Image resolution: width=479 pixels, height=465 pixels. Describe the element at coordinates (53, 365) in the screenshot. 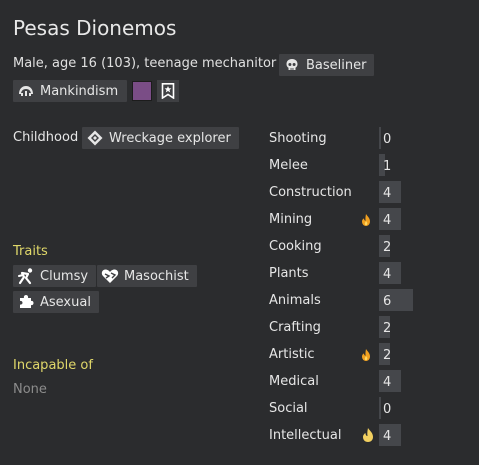

I see `incapable-heading: Incapable of` at that location.